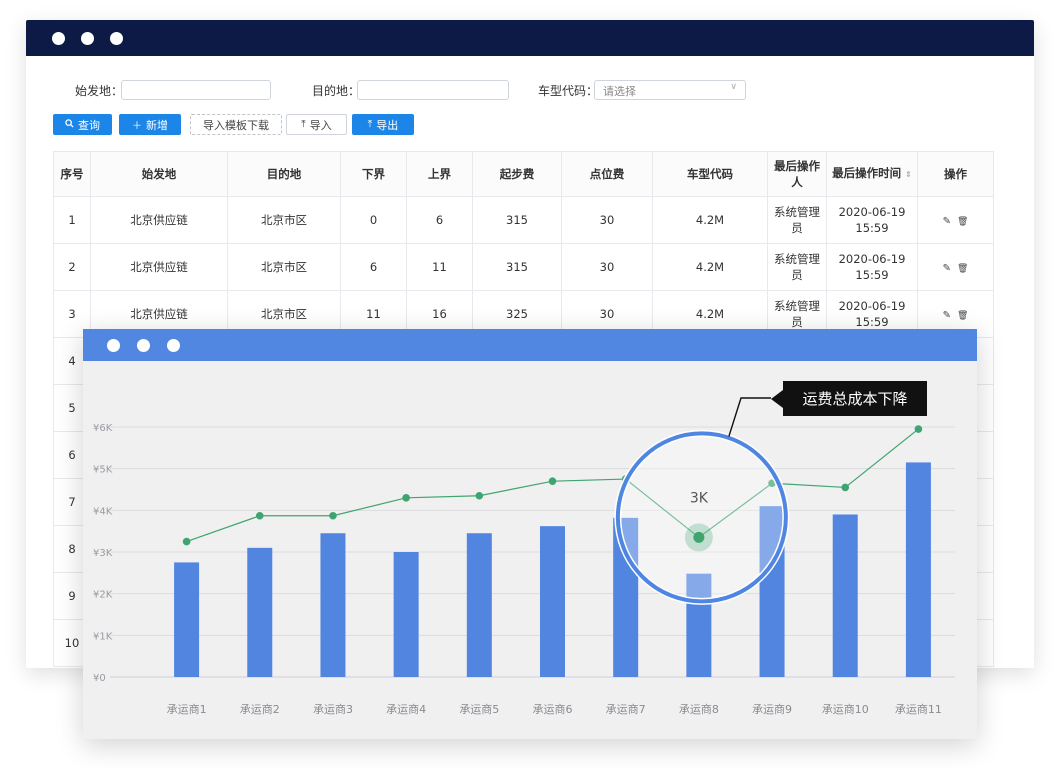 Image resolution: width=1060 pixels, height=768 pixels. Describe the element at coordinates (607, 174) in the screenshot. I see `column-header-point-fee: 点位费` at that location.